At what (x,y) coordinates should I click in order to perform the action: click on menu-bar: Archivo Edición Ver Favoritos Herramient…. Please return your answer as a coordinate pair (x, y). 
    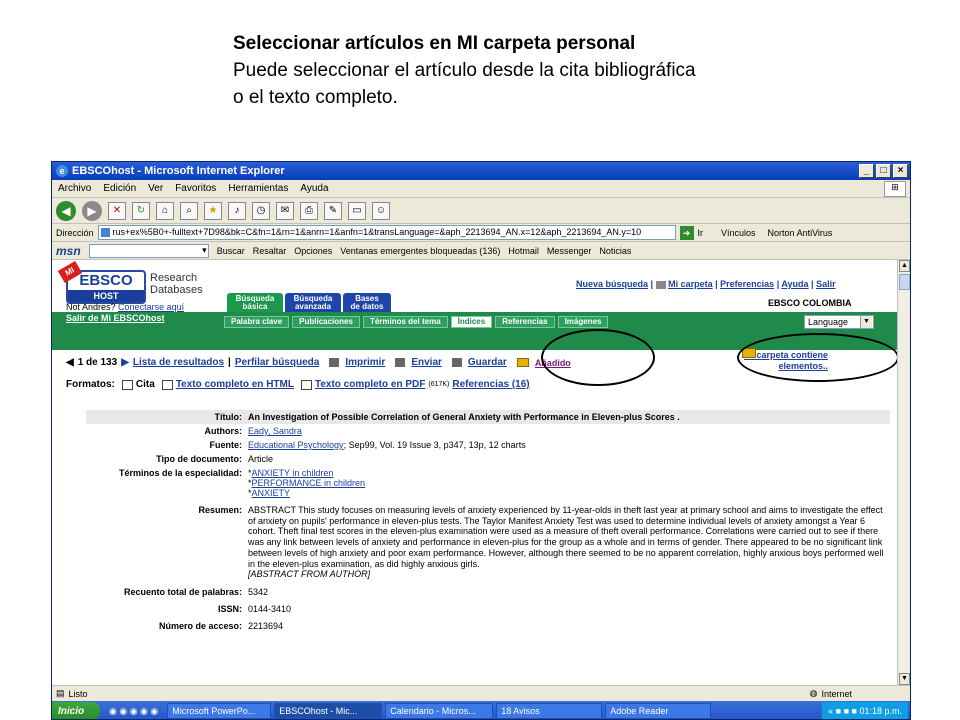
    Looking at the image, I should click on (481, 189).